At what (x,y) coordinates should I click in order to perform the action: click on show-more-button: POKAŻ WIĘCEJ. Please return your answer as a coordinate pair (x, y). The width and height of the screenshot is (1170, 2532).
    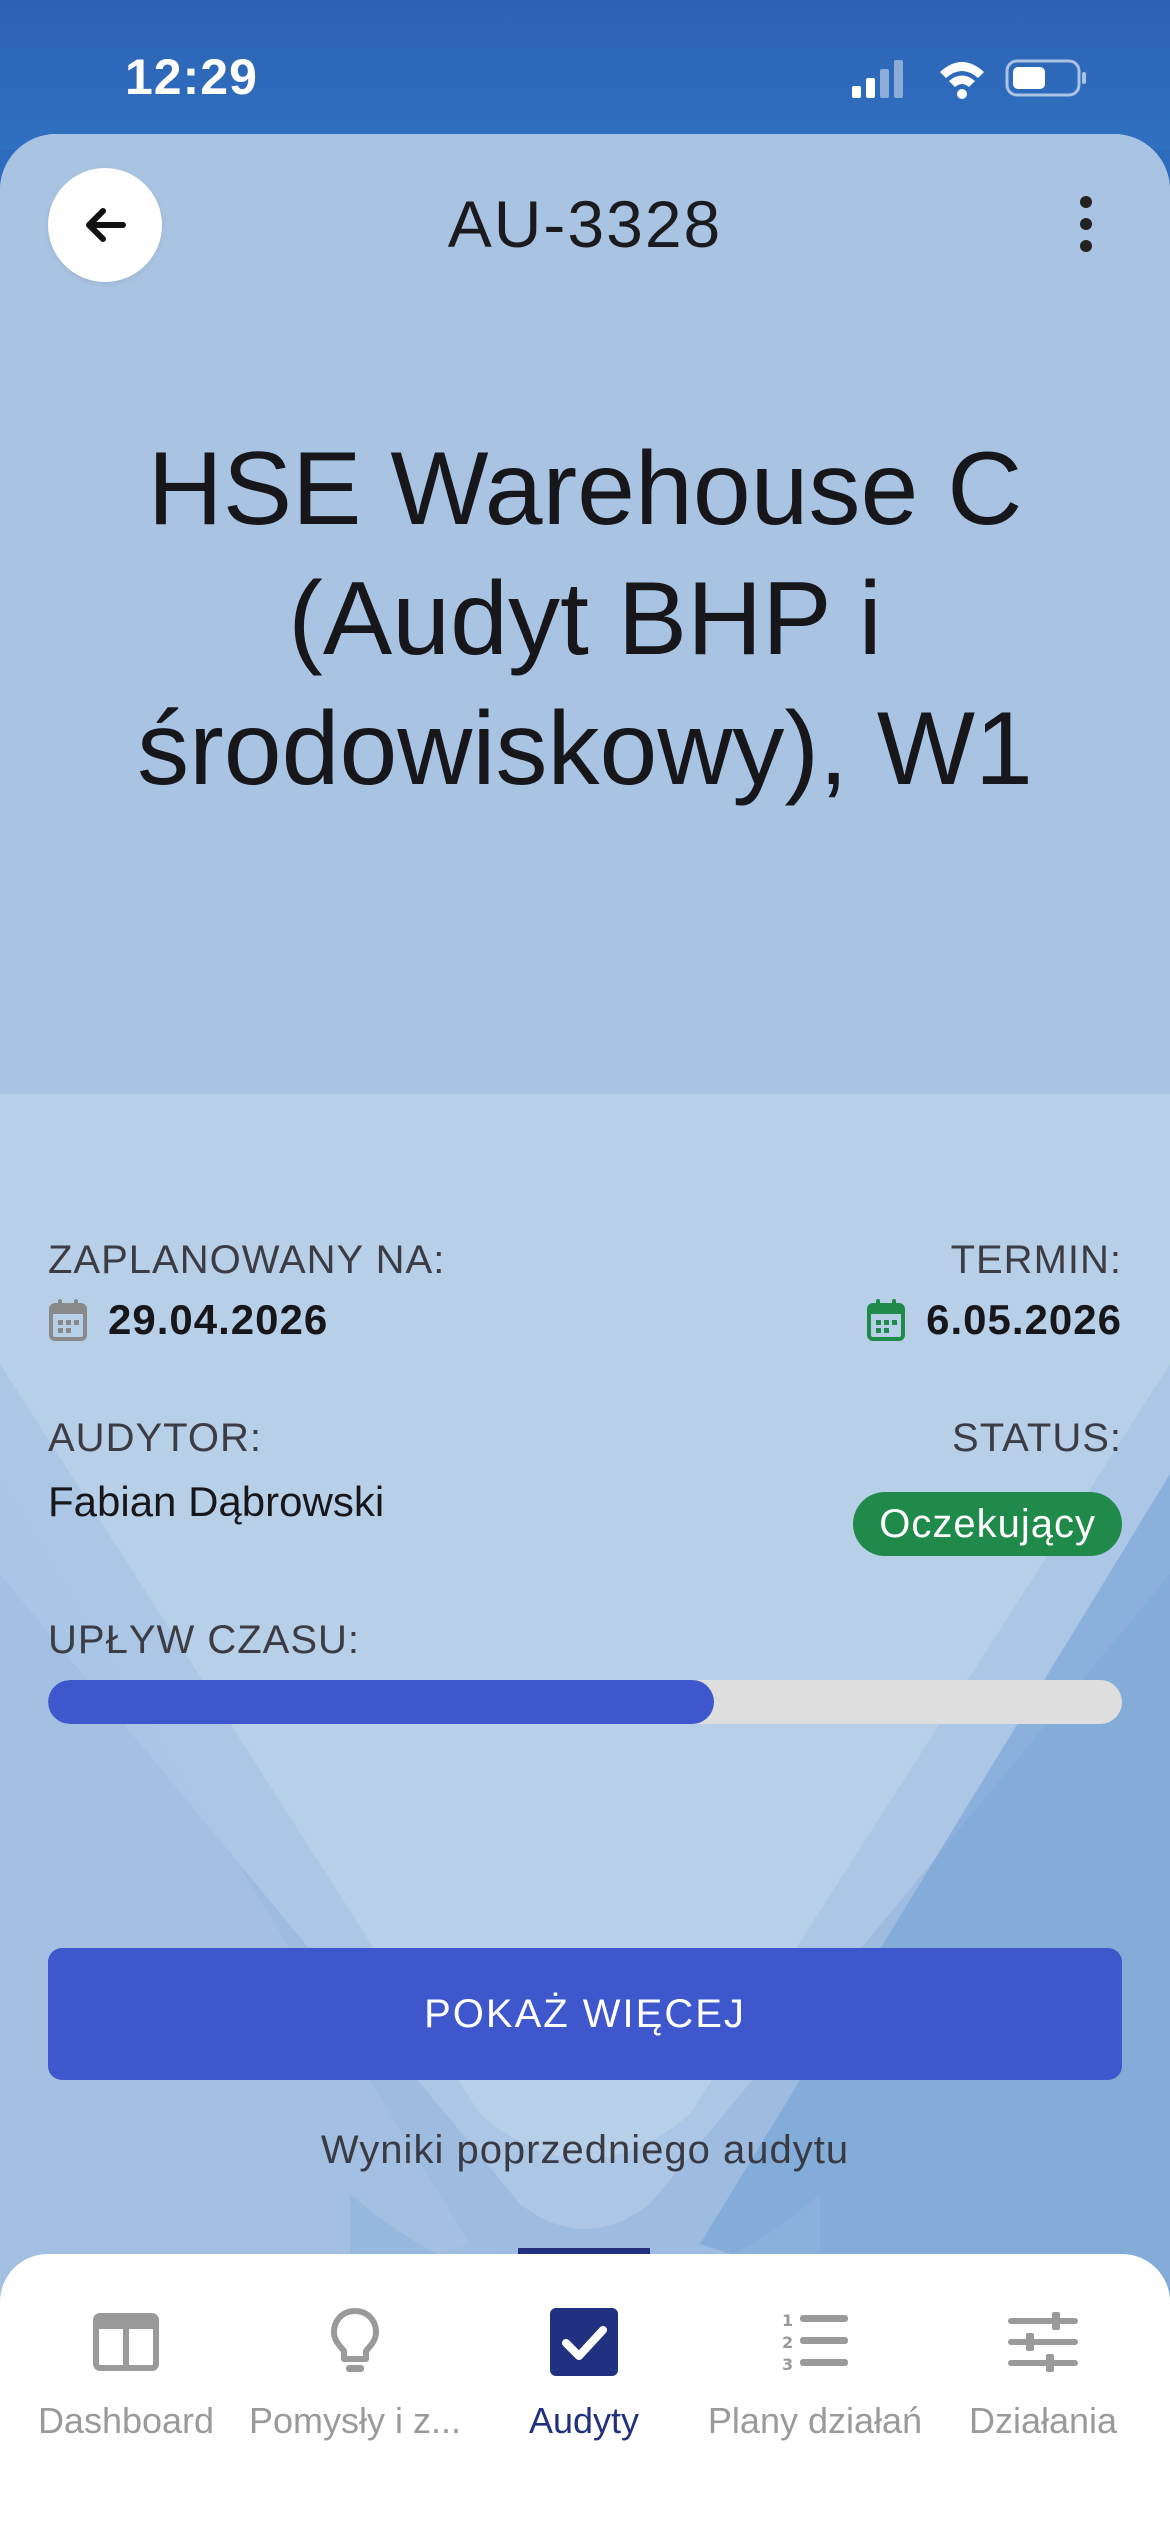
    Looking at the image, I should click on (585, 2014).